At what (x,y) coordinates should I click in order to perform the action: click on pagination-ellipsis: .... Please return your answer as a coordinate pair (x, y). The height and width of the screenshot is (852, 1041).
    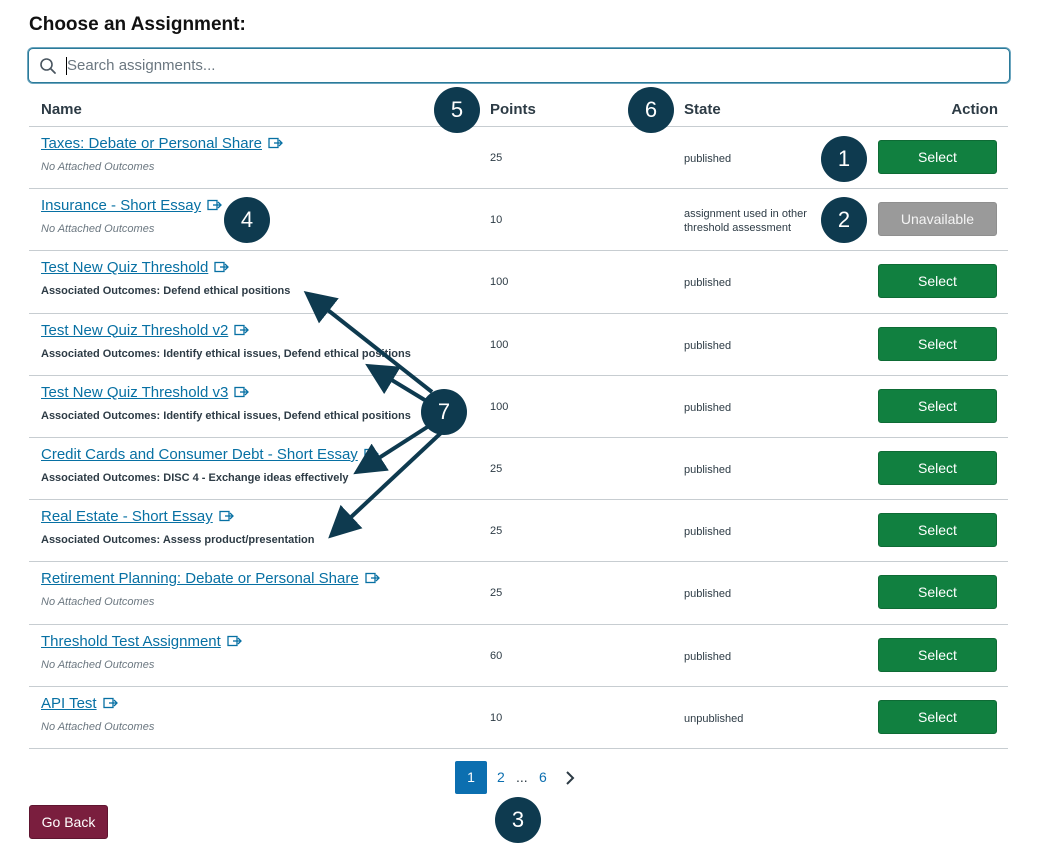
    Looking at the image, I should click on (522, 777).